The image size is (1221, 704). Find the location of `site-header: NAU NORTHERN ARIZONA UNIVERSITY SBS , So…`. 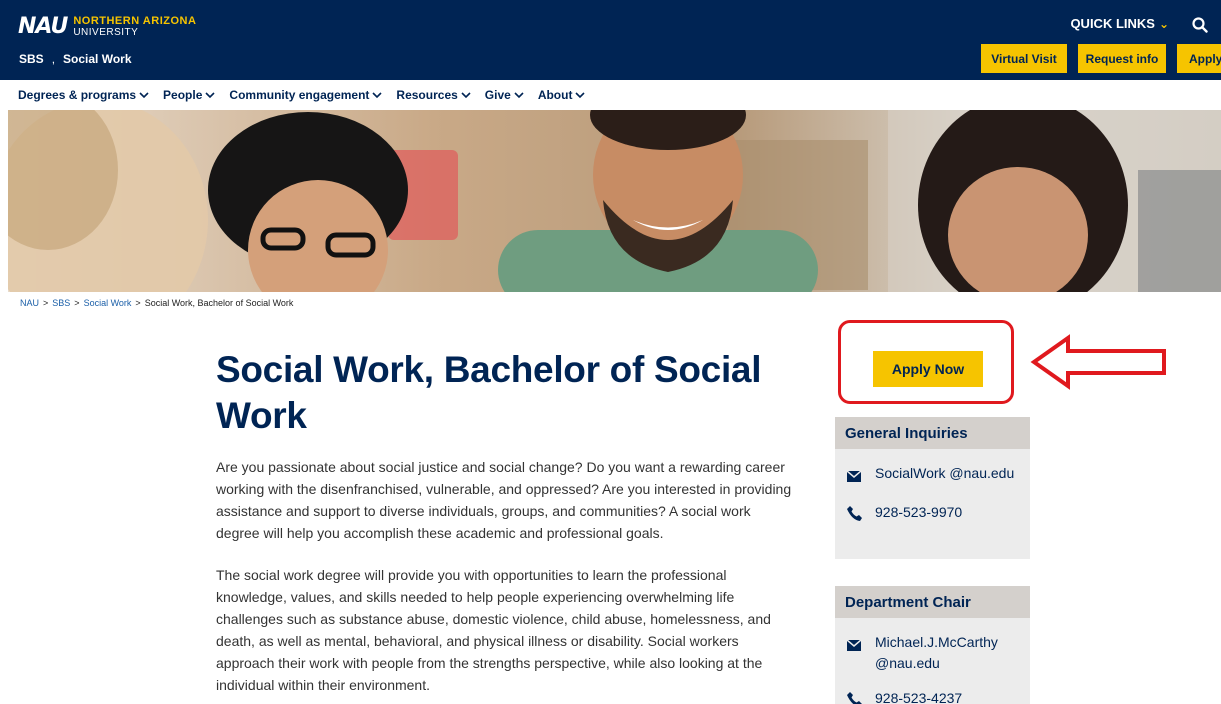

site-header: NAU NORTHERN ARIZONA UNIVERSITY SBS , So… is located at coordinates (610, 40).